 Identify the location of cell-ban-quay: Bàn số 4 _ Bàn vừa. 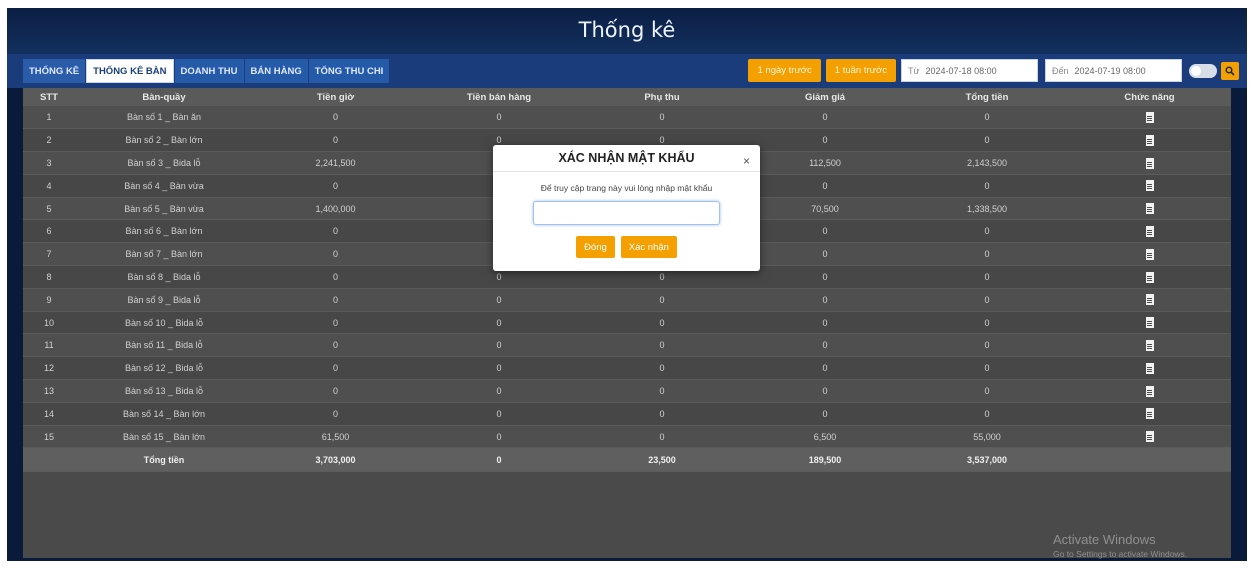
(164, 186).